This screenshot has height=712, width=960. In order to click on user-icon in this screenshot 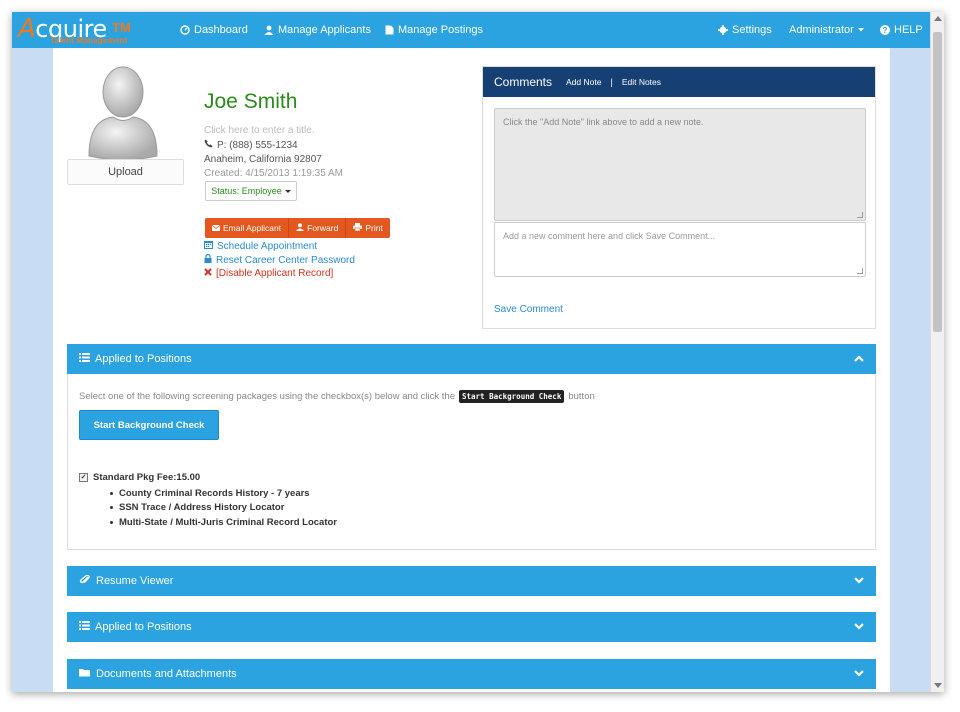, I will do `click(269, 30)`.